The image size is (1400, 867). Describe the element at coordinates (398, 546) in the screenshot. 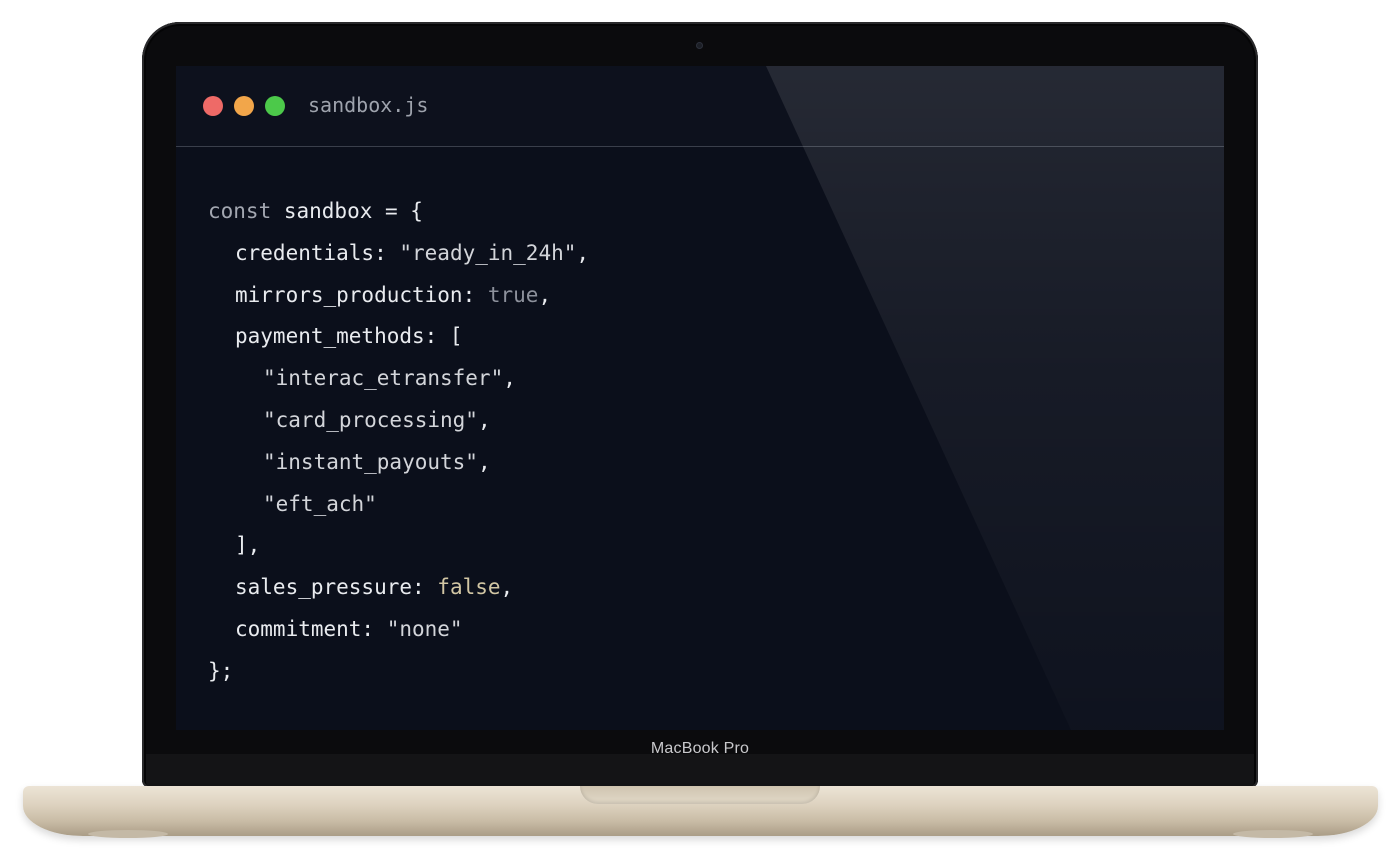

I see `code-line: ],` at that location.